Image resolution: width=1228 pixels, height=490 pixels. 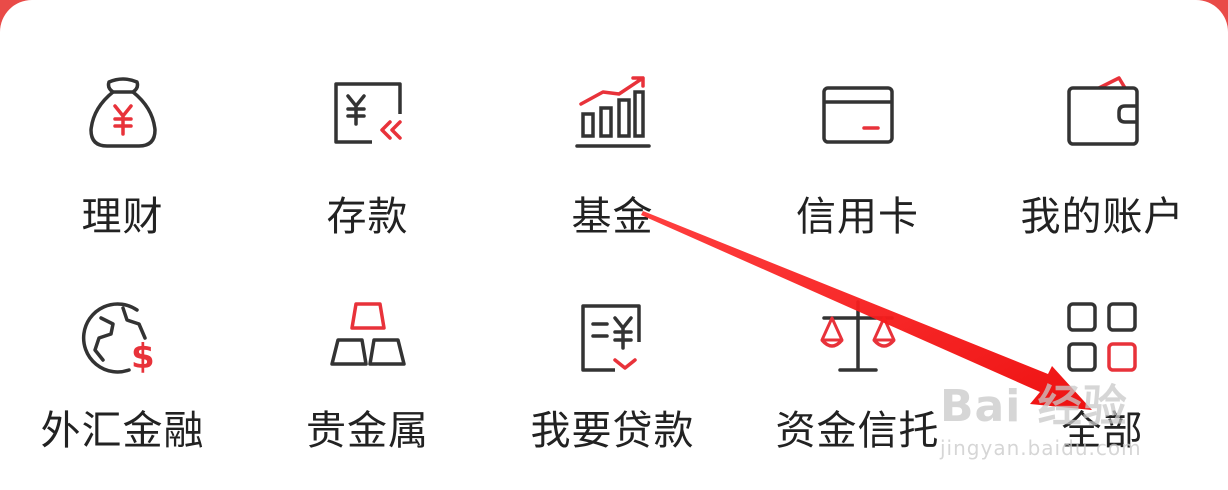 I want to click on deposit-icon, so click(x=368, y=114).